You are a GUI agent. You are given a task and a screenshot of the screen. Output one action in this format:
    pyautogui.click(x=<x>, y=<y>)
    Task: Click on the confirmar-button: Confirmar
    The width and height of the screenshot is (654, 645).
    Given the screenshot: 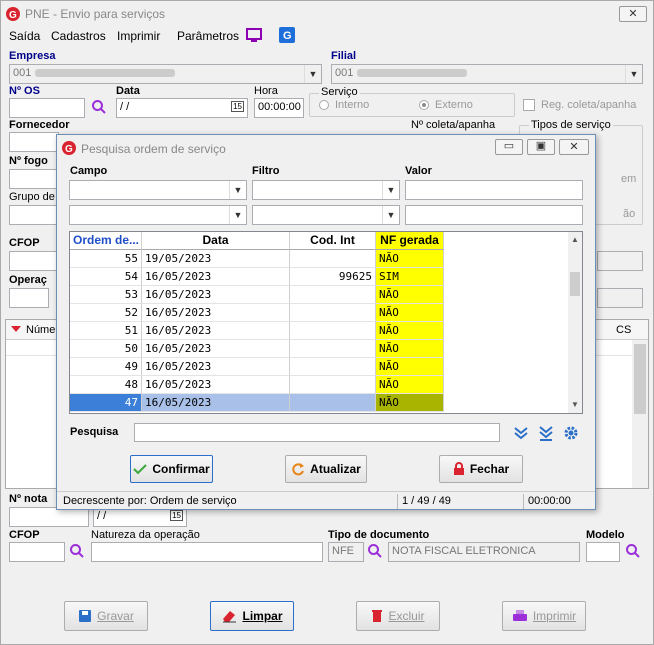 What is the action you would take?
    pyautogui.click(x=171, y=469)
    